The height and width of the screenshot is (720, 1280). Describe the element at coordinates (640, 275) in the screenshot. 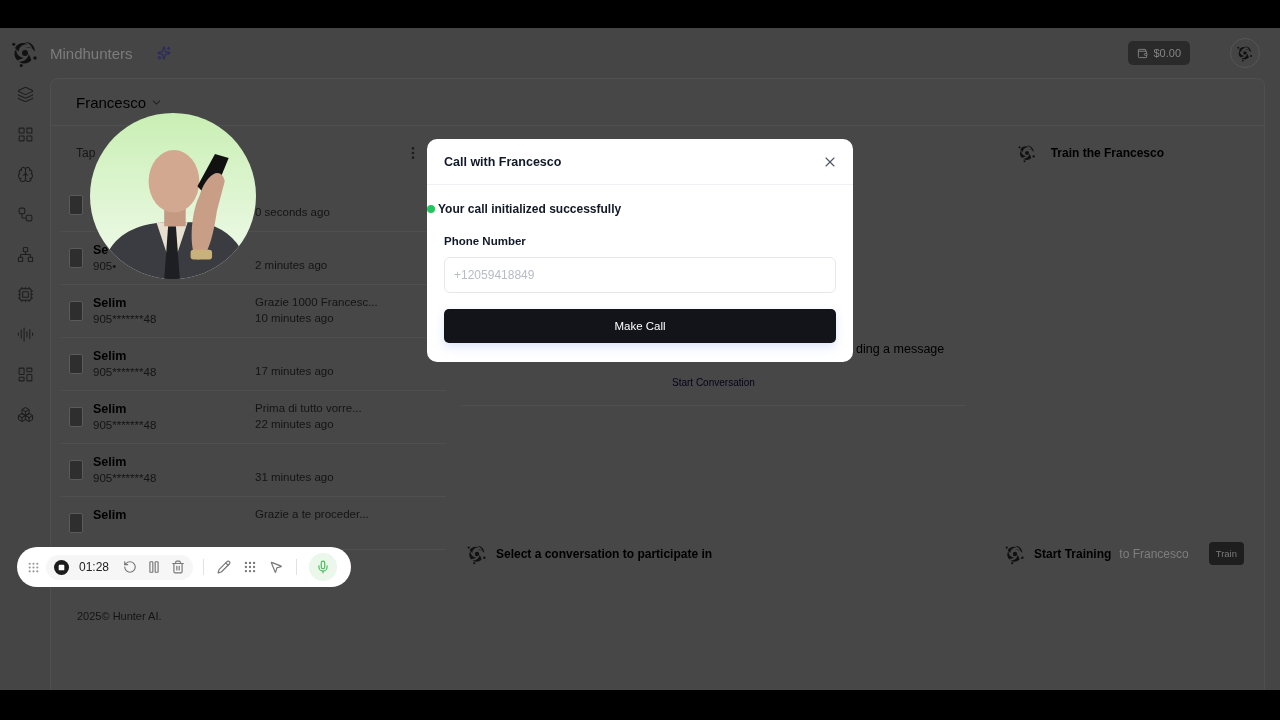

I see `phone-field: +12059418849` at that location.